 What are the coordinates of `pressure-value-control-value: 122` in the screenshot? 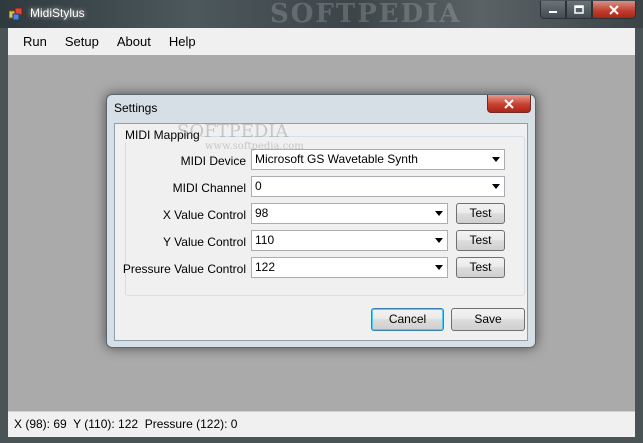 It's located at (265, 267).